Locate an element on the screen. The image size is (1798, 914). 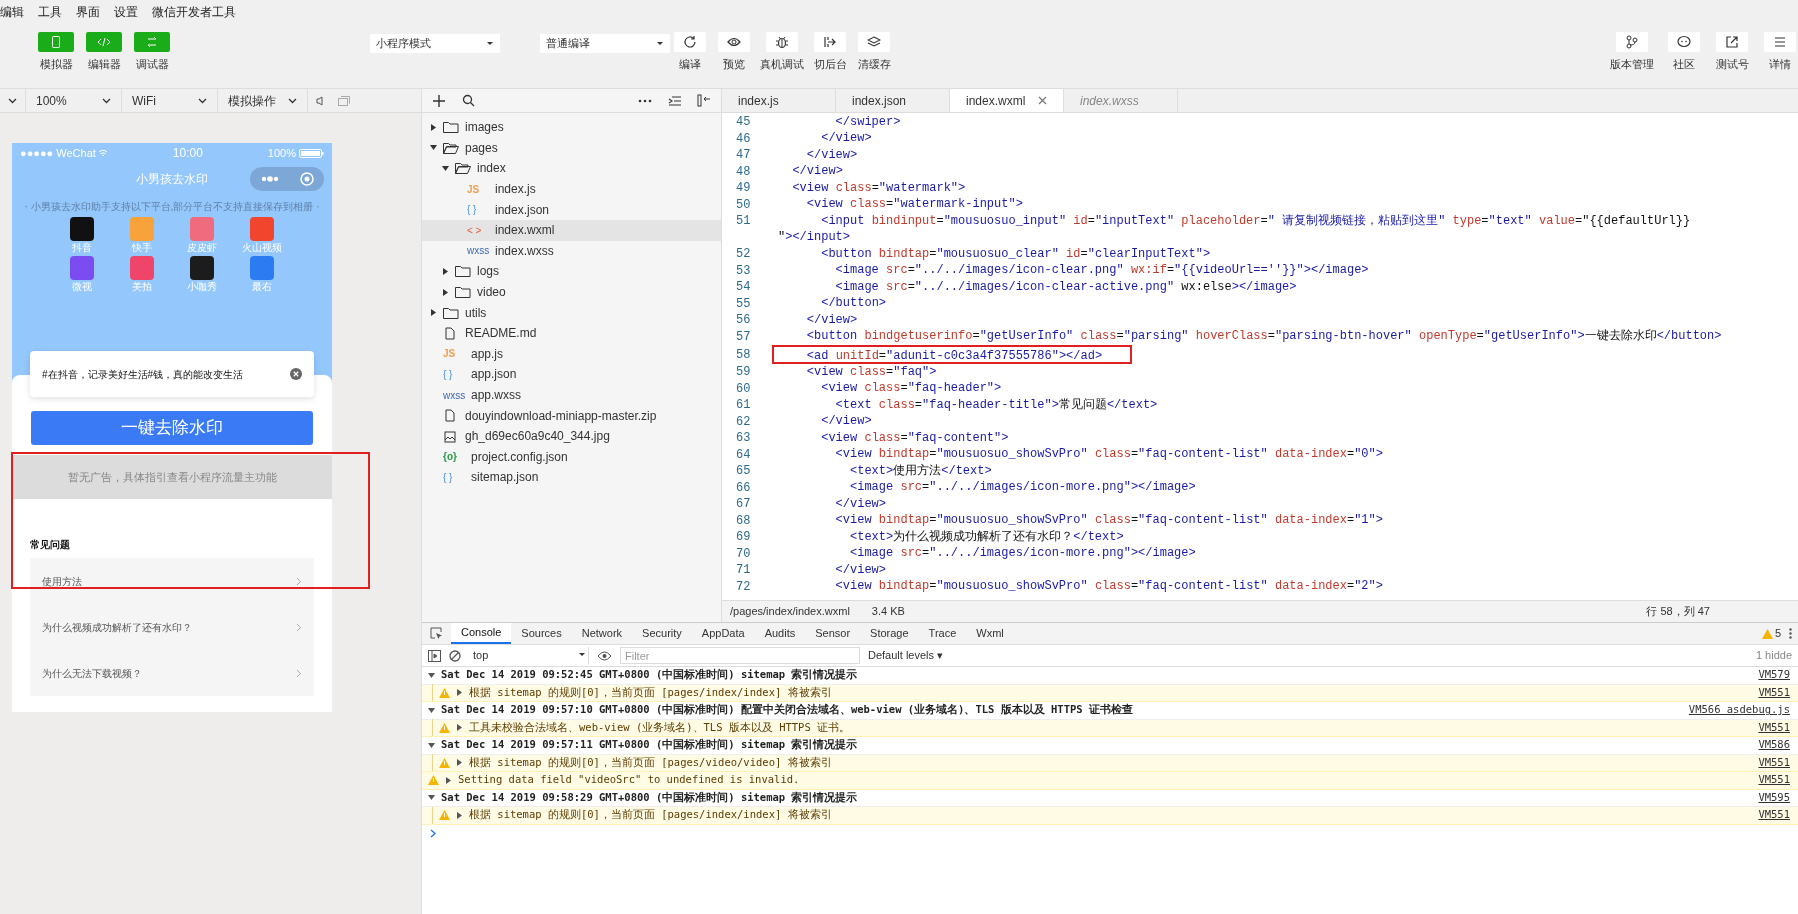
warning-icon is located at coordinates (444, 727).